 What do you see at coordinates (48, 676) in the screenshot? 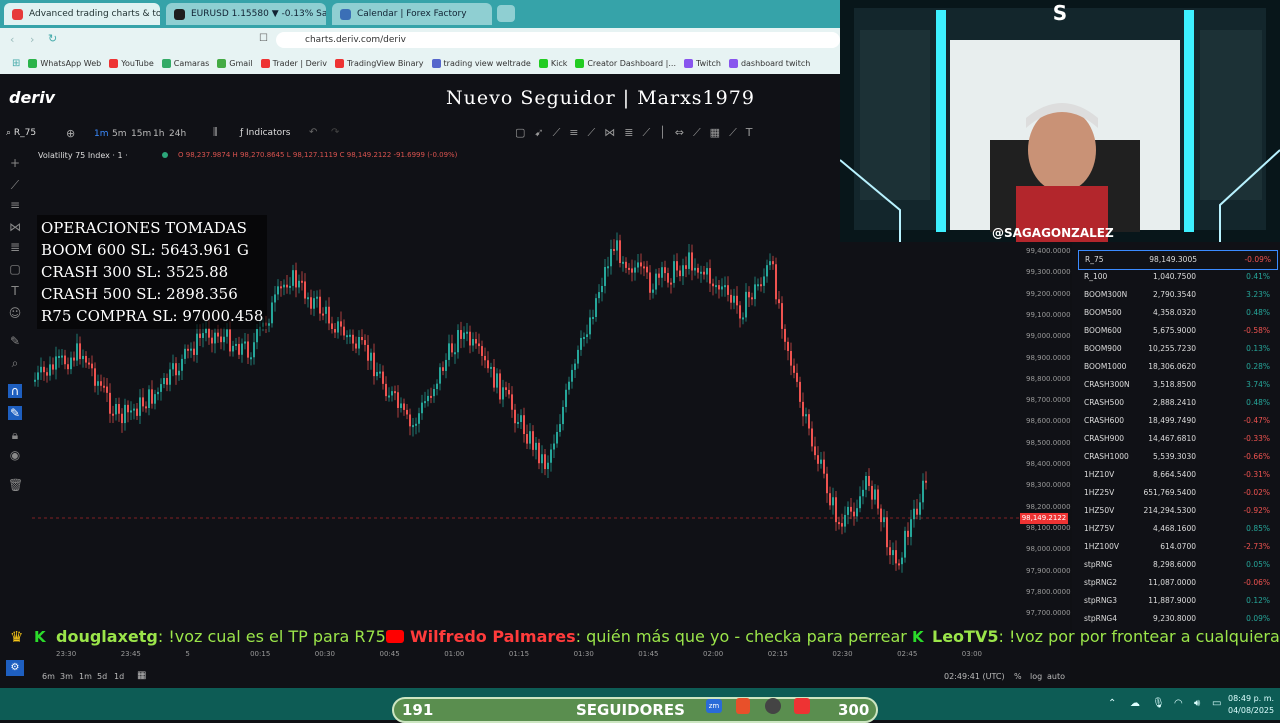
I see `range-6m: 6m` at bounding box center [48, 676].